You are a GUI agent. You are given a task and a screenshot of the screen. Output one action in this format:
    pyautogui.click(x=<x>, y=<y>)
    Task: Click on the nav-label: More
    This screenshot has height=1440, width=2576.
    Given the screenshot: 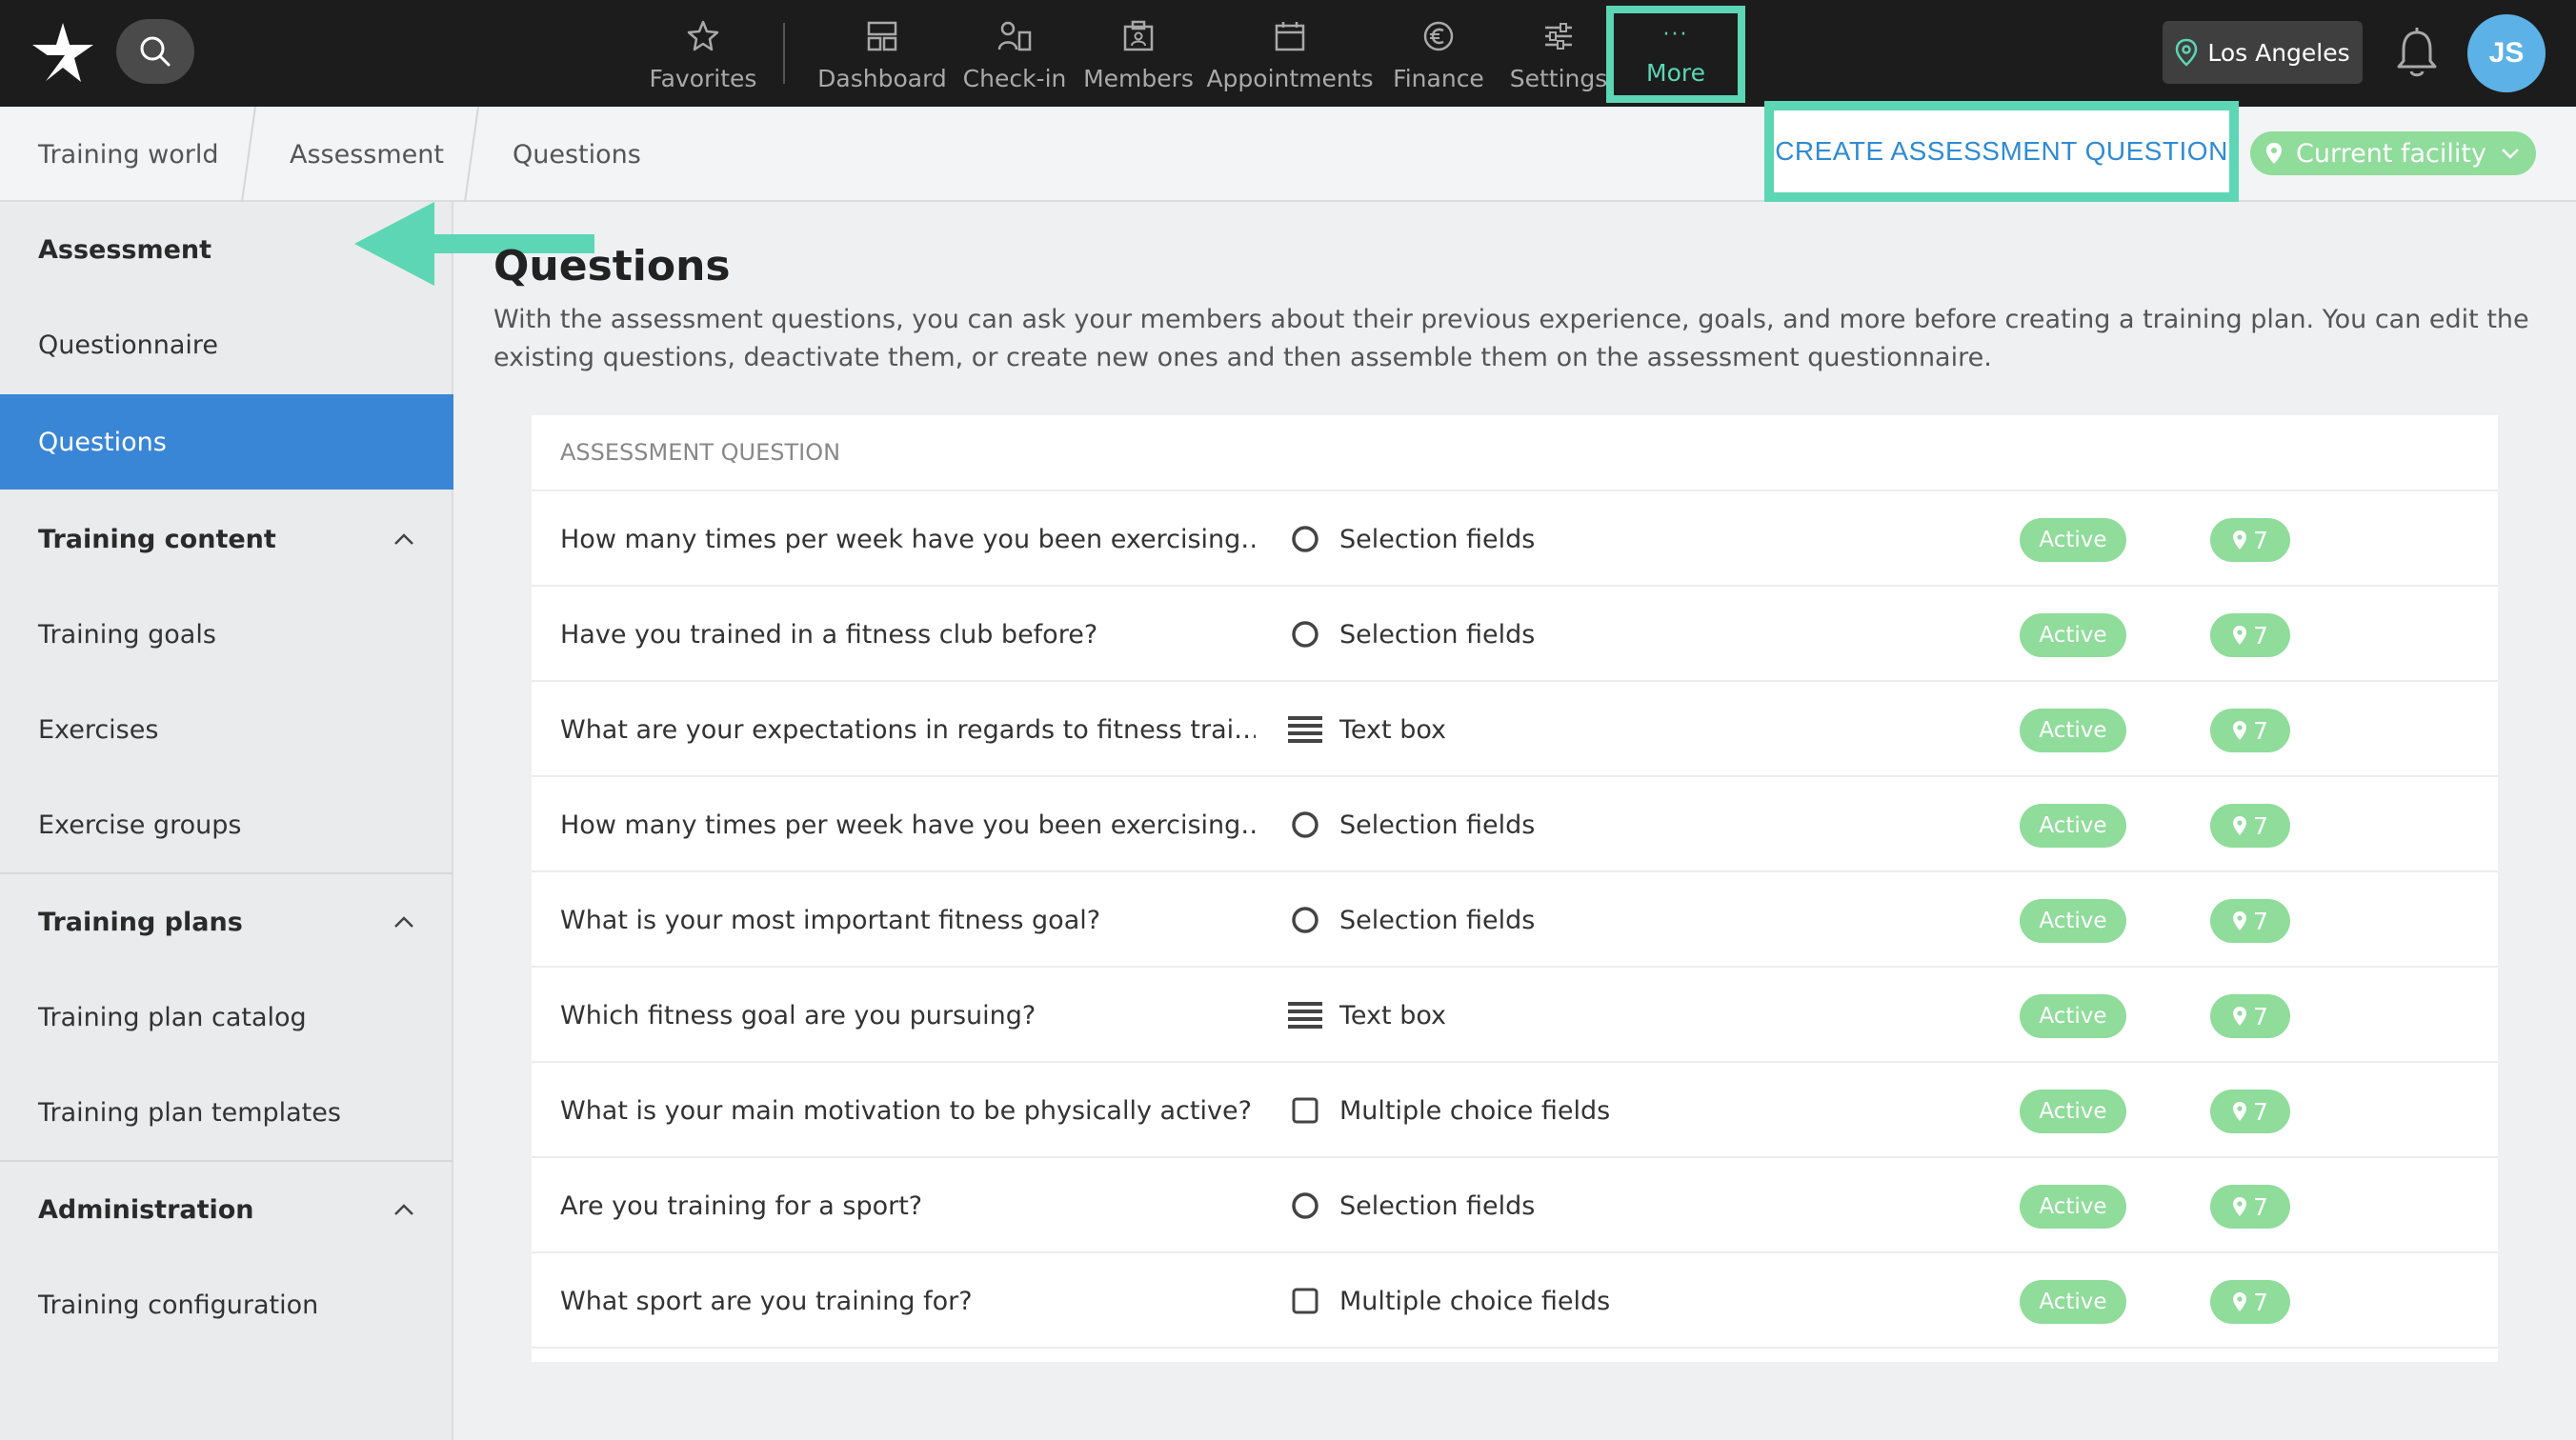 What is the action you would take?
    pyautogui.click(x=1675, y=73)
    